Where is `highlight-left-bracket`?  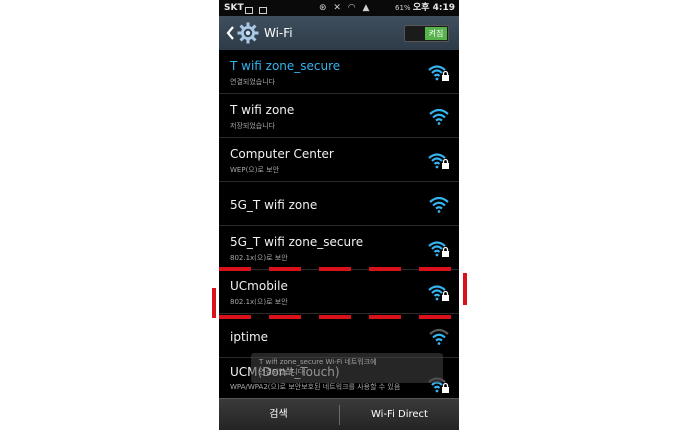
highlight-left-bracket is located at coordinates (214, 303).